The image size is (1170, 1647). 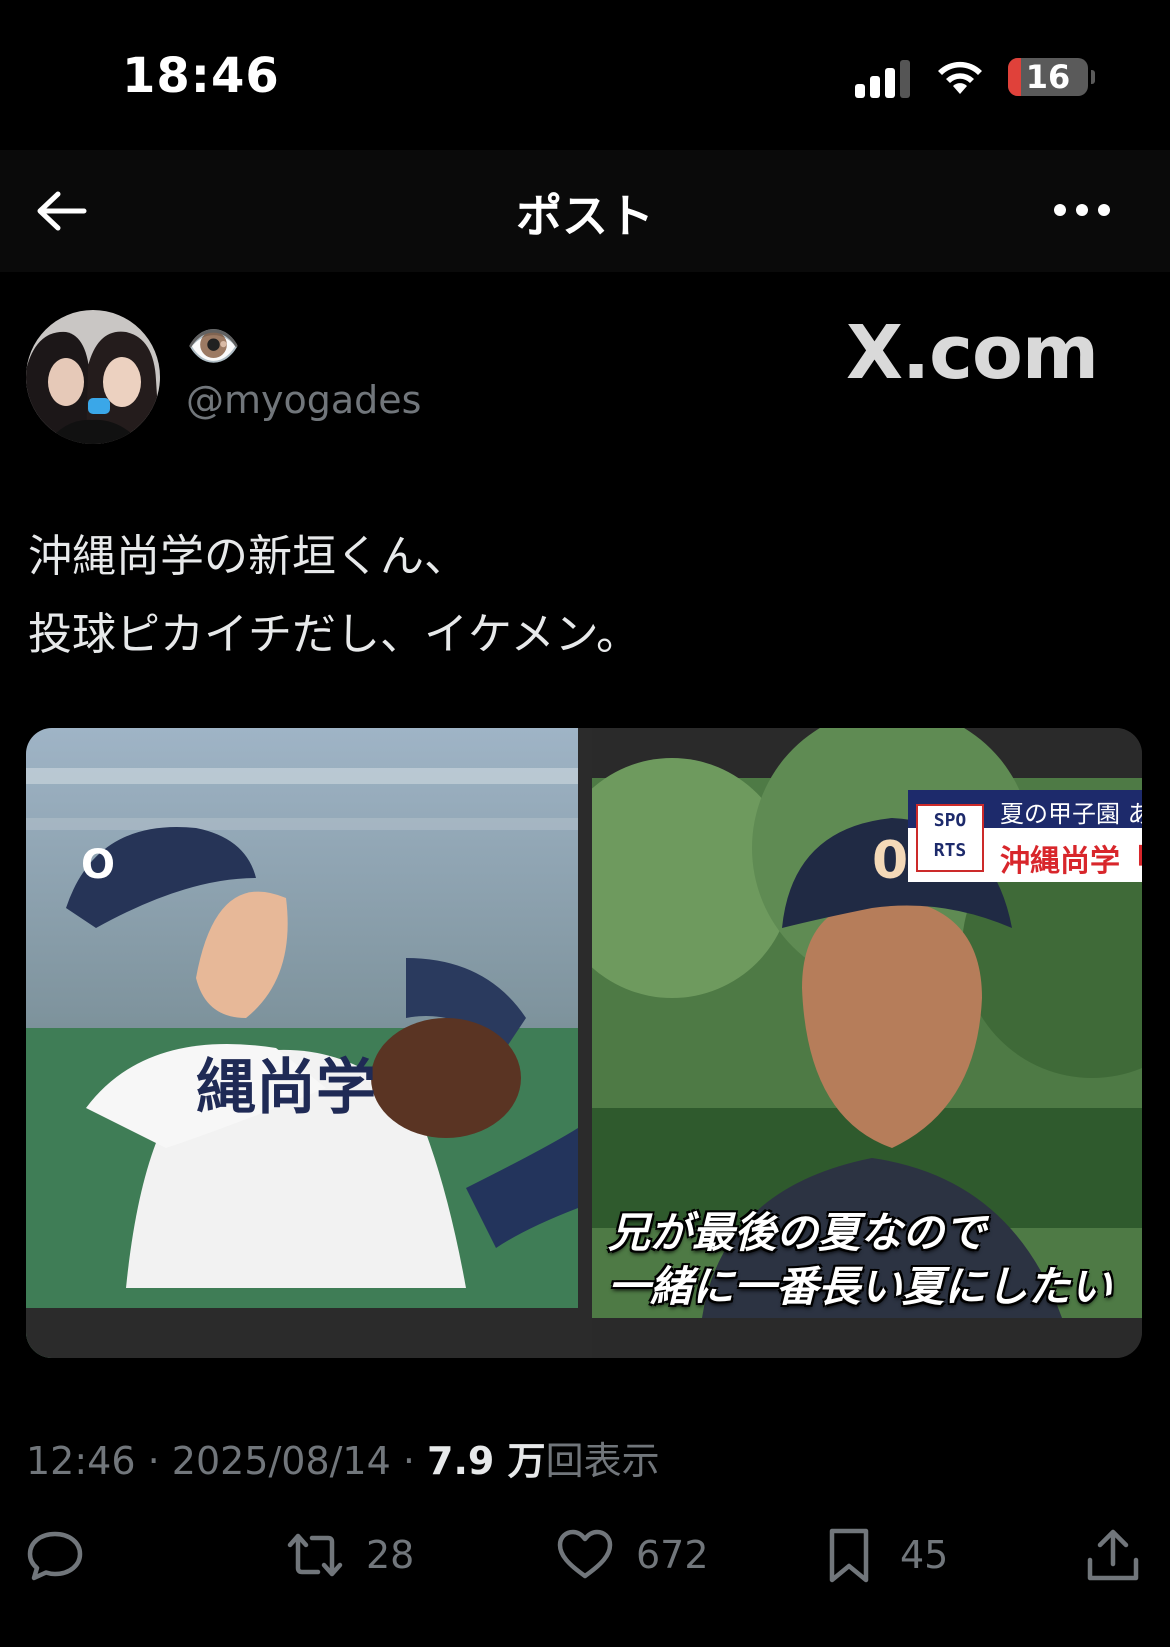 What do you see at coordinates (583, 596) in the screenshot?
I see `tweet-text: 沖縄尚学の新垣くん、 投球ピカイチだし、イケメン。` at bounding box center [583, 596].